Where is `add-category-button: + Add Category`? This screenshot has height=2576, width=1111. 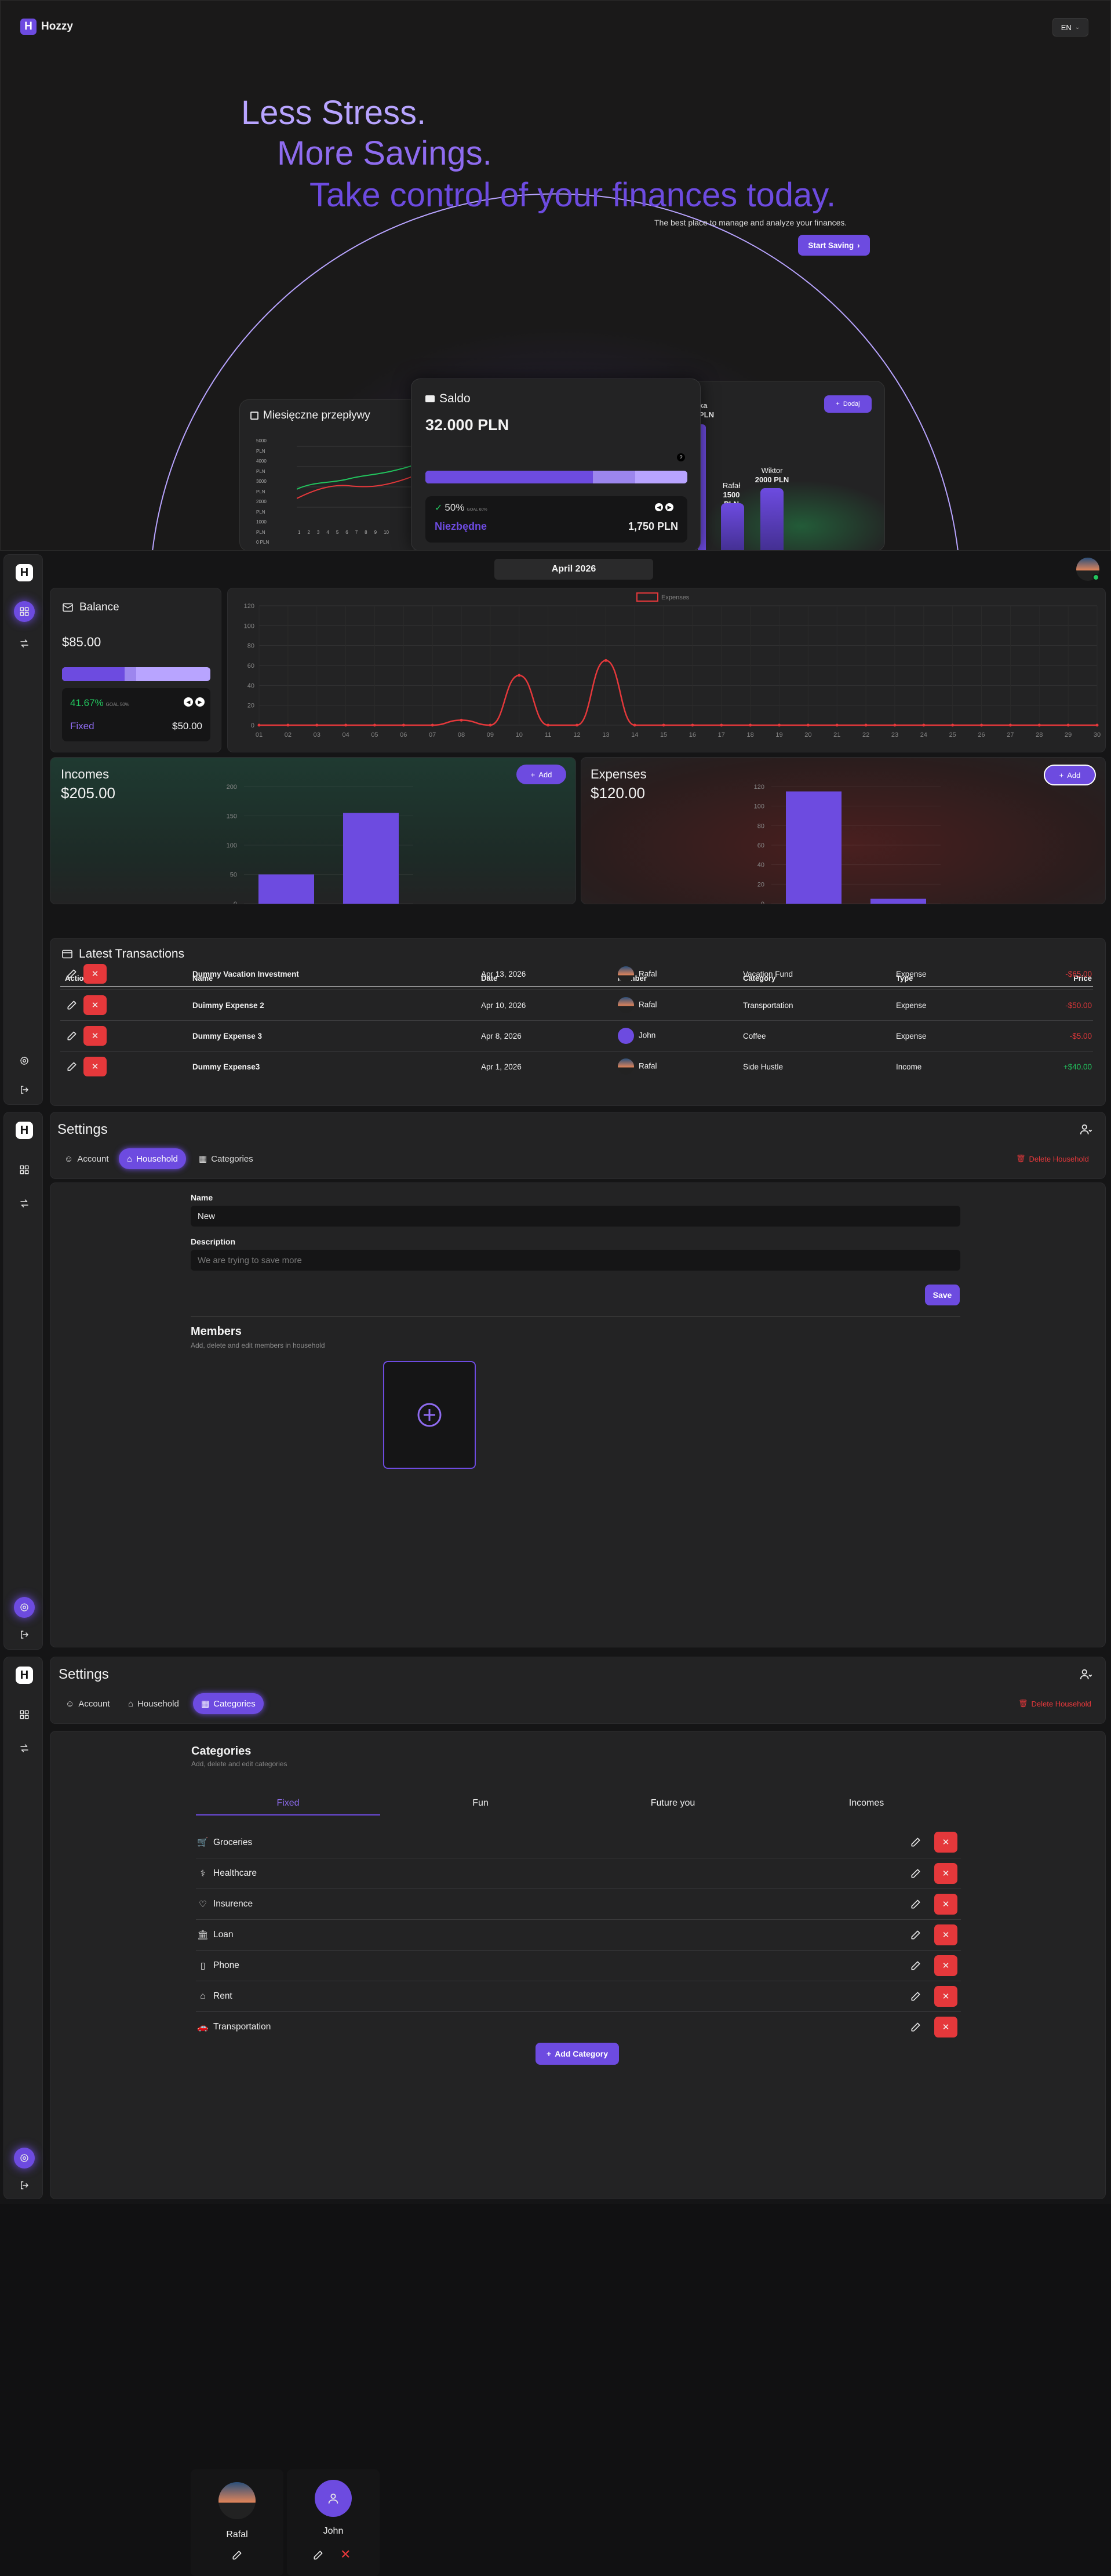 add-category-button: + Add Category is located at coordinates (577, 2054).